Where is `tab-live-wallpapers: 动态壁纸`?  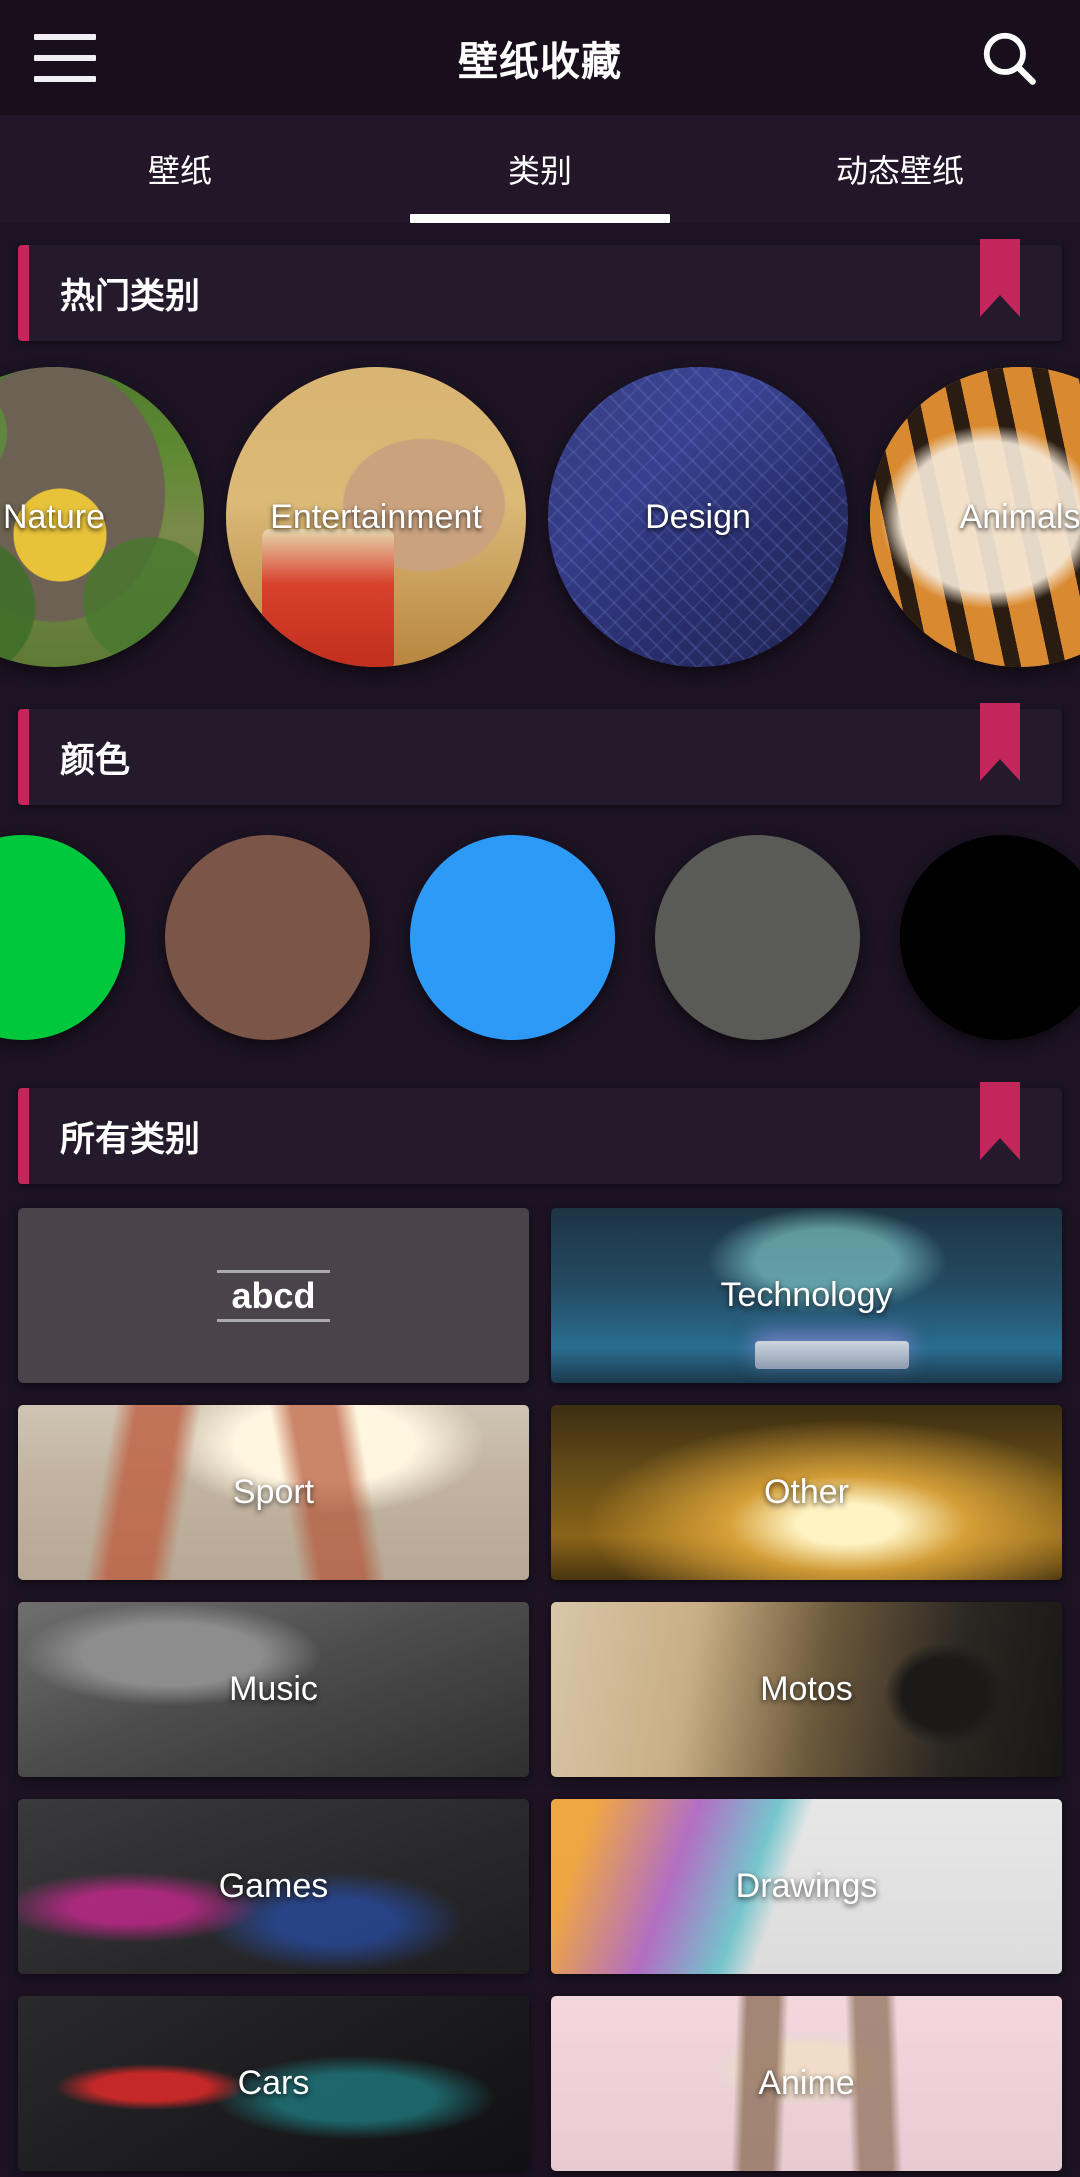
tab-live-wallpapers: 动态壁纸 is located at coordinates (900, 169).